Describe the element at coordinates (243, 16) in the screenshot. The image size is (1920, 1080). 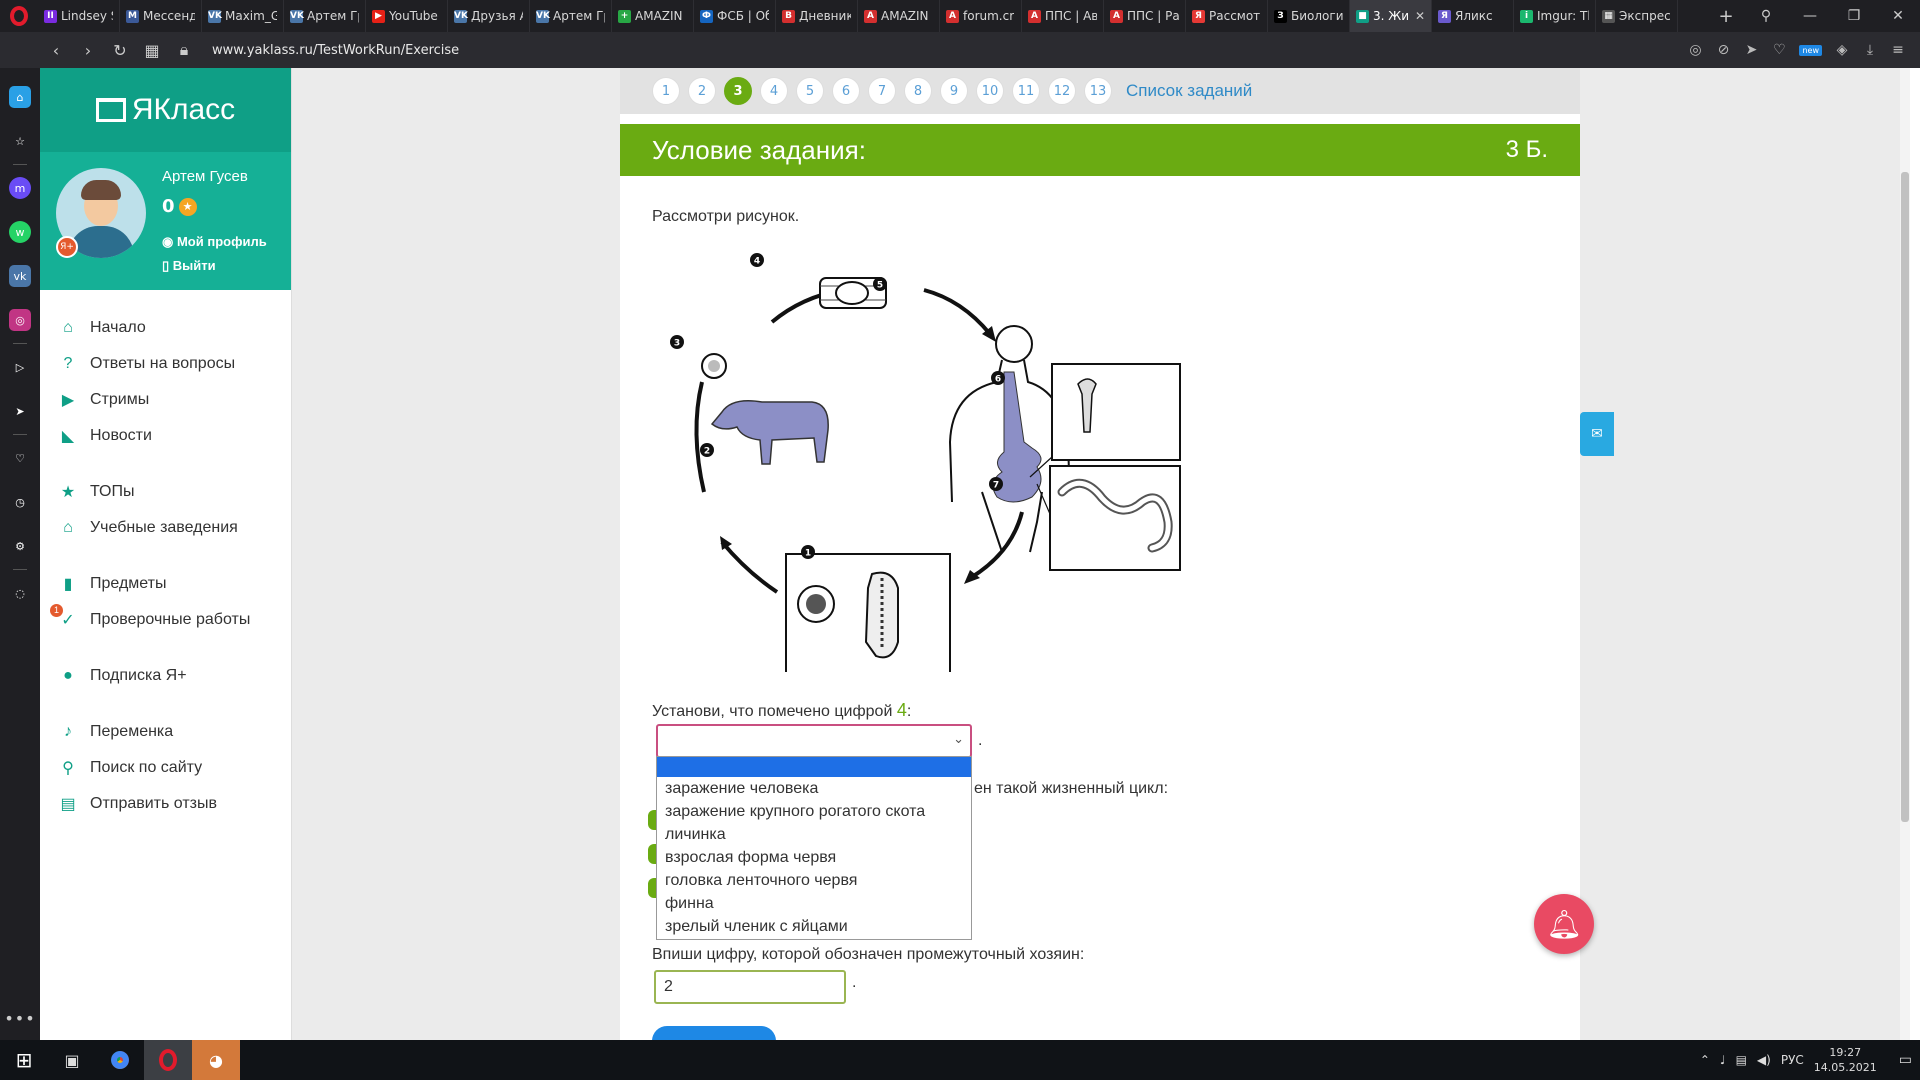
I see `browser-tab: VK Maxim_G` at that location.